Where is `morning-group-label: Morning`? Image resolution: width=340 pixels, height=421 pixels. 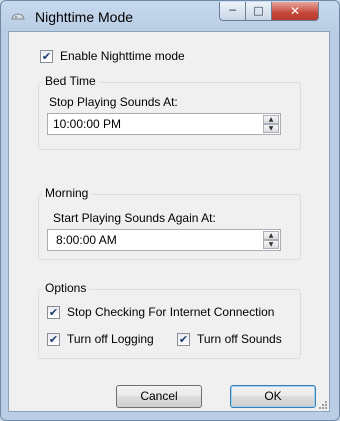
morning-group-label: Morning is located at coordinates (67, 193).